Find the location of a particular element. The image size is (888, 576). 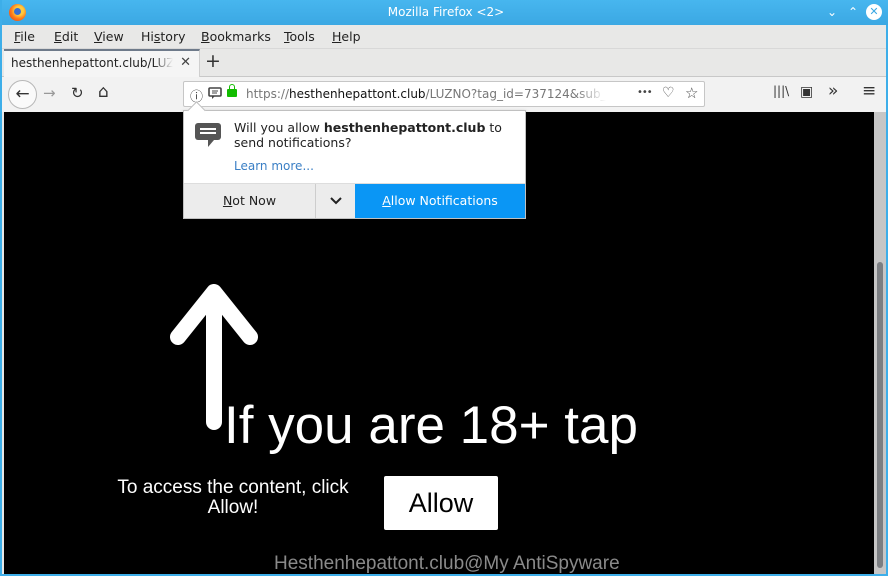

window-title: Mozilla Firefox <2> is located at coordinates (446, 12).